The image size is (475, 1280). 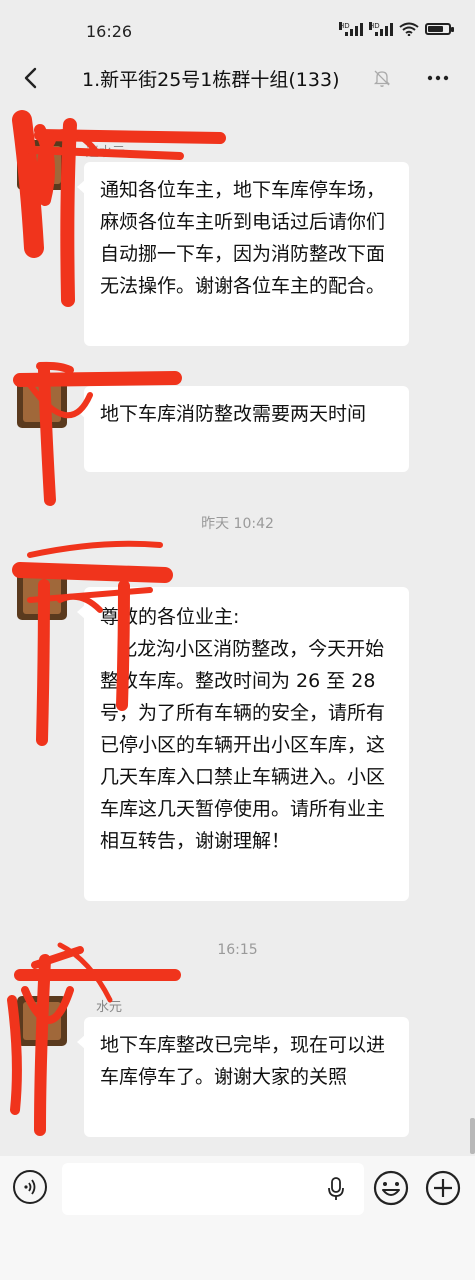 I want to click on bell-muted-icon, so click(x=382, y=78).